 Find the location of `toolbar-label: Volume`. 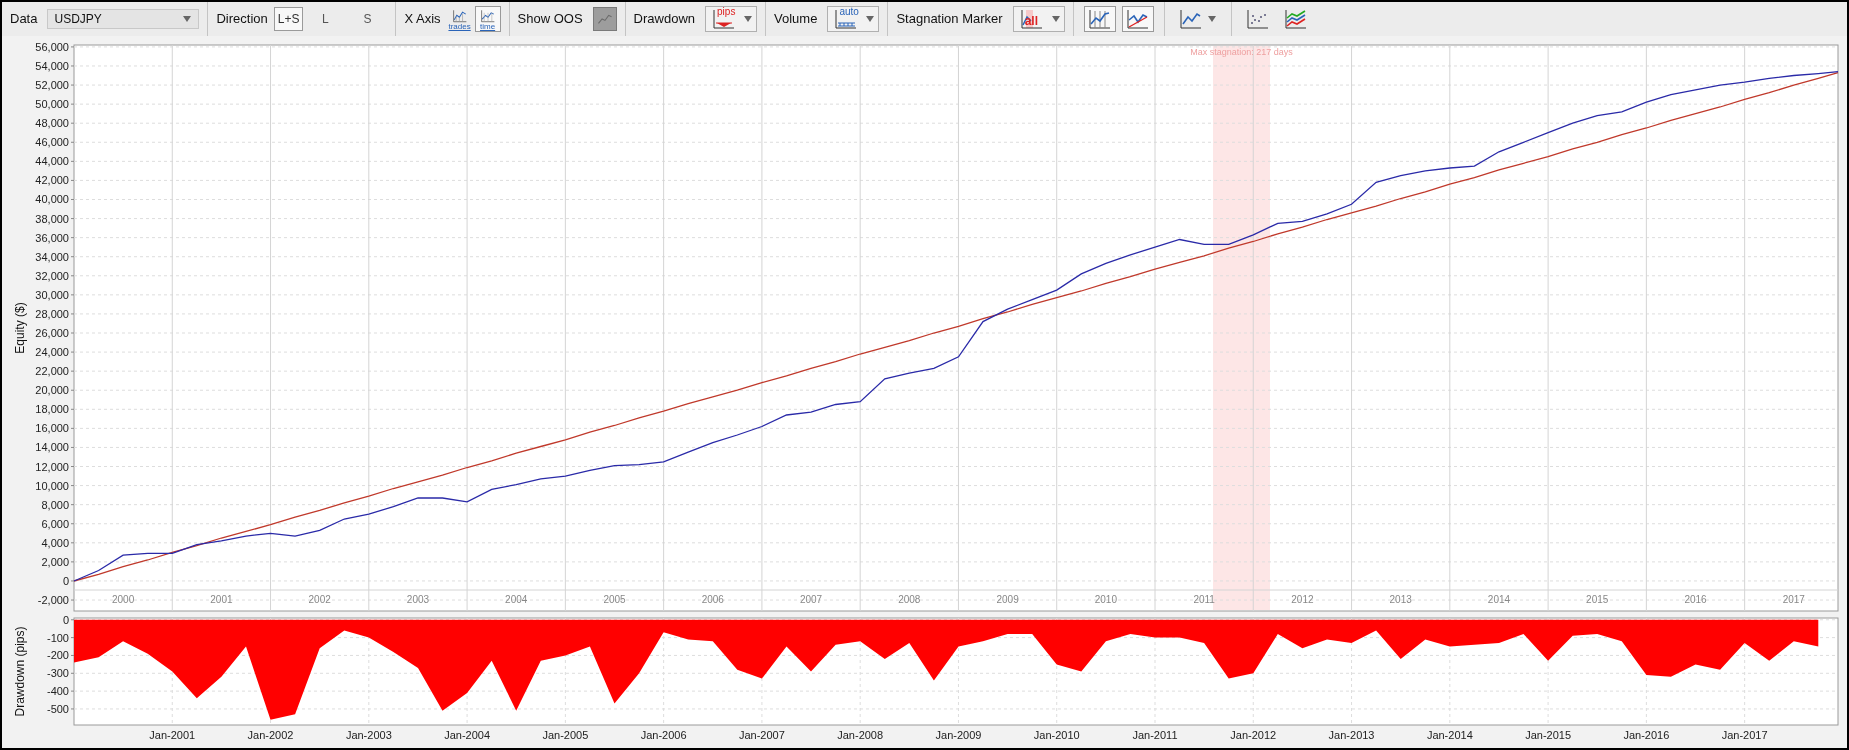

toolbar-label: Volume is located at coordinates (796, 19).